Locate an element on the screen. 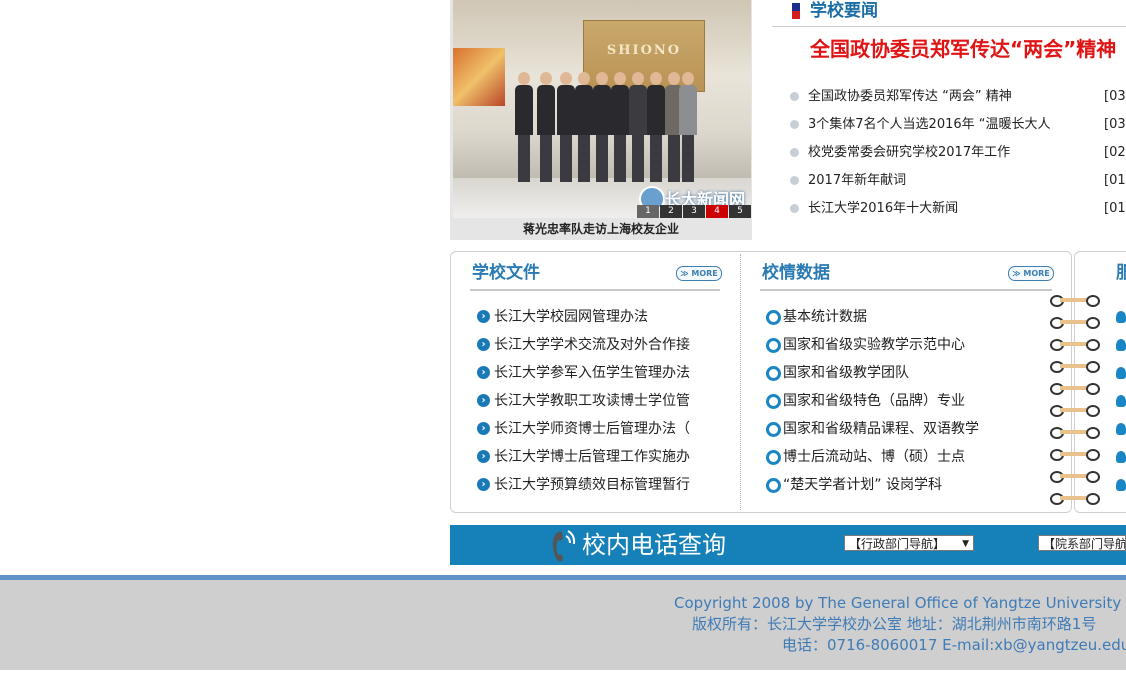 Image resolution: width=1126 pixels, height=673 pixels. news-item-title: 长江大学2016年十大新闻 is located at coordinates (883, 209).